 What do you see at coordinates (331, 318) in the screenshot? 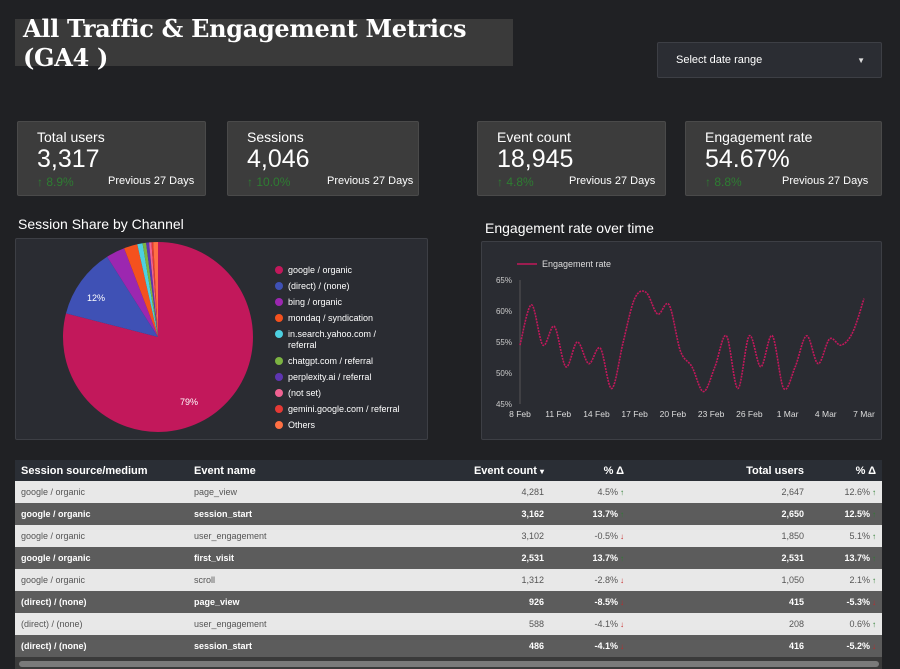
I see `legend-label: mondaq / syndication` at bounding box center [331, 318].